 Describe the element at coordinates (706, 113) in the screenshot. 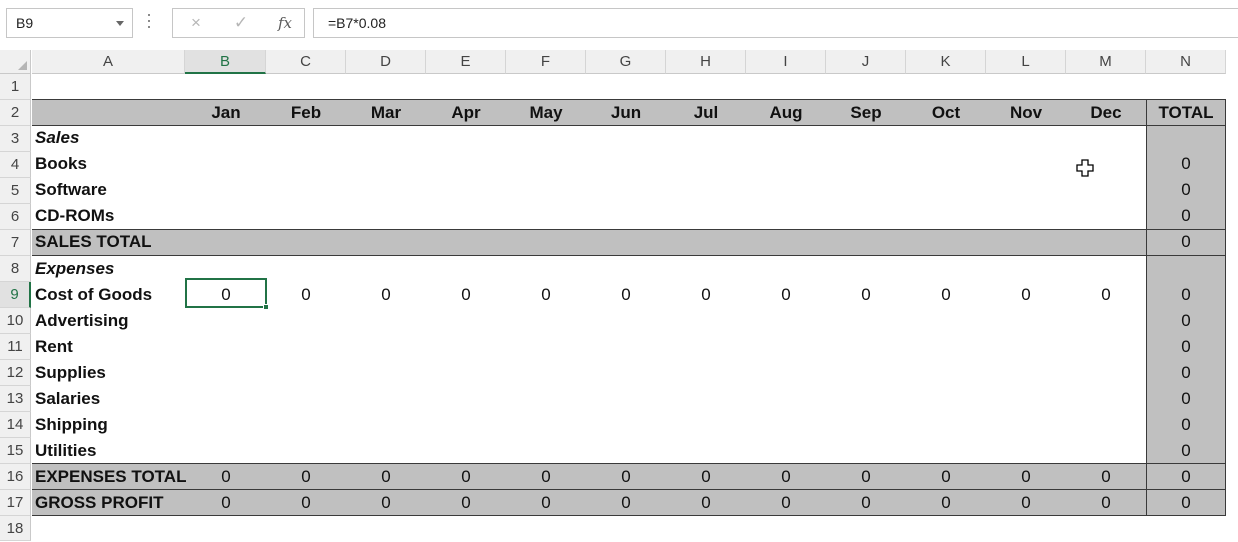

I see `month-header: Jul` at that location.